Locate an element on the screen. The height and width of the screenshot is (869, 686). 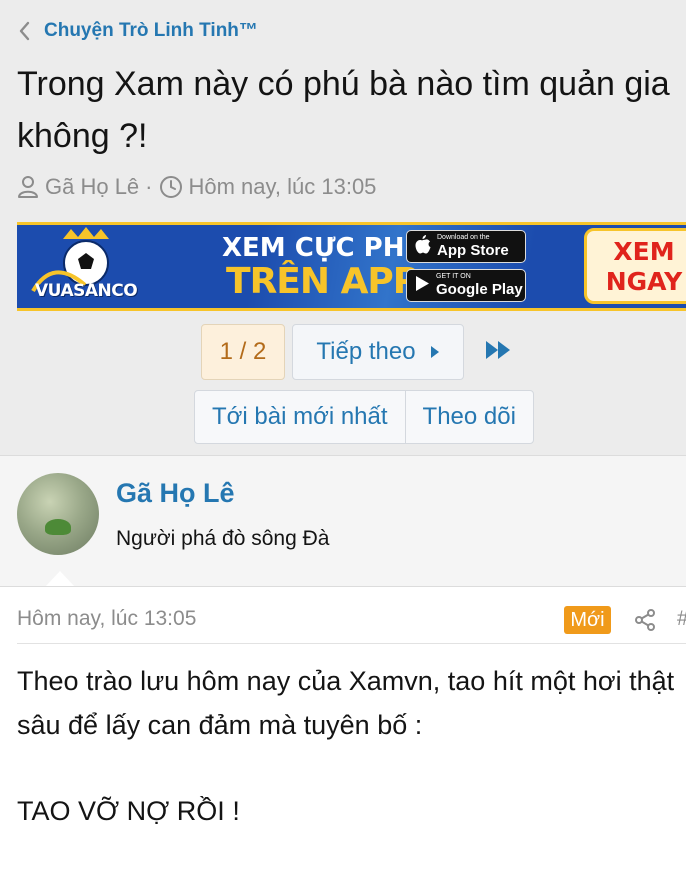
watch-now-button: XEM NGAY is located at coordinates (635, 266).